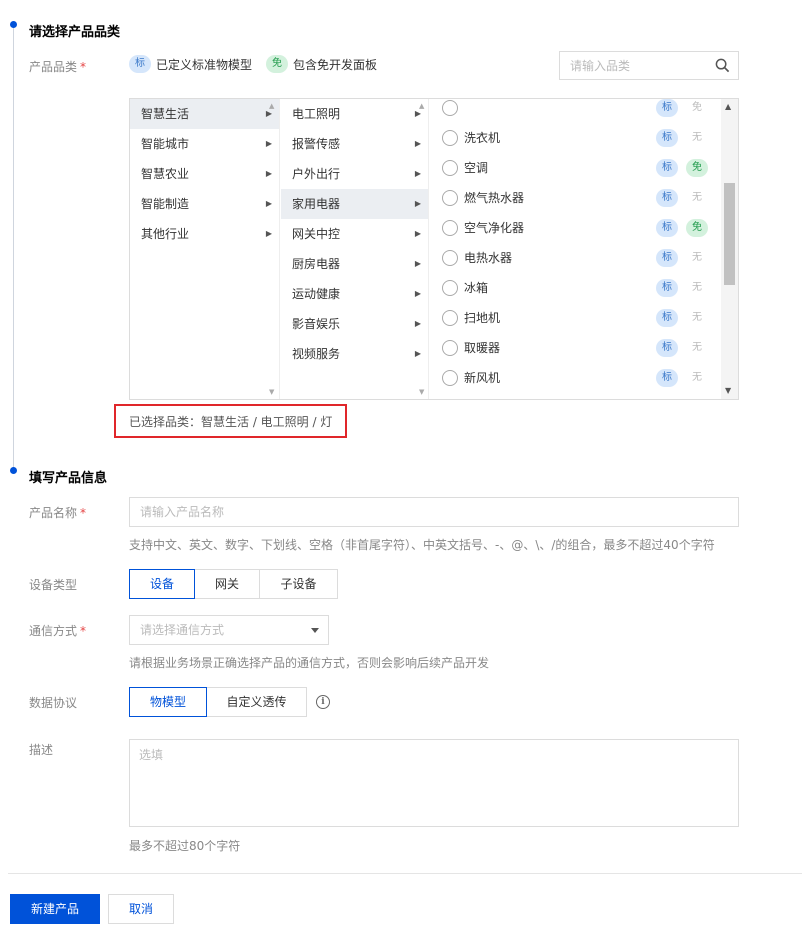 This screenshot has width=802, height=934. I want to click on product-name-input, so click(434, 512).